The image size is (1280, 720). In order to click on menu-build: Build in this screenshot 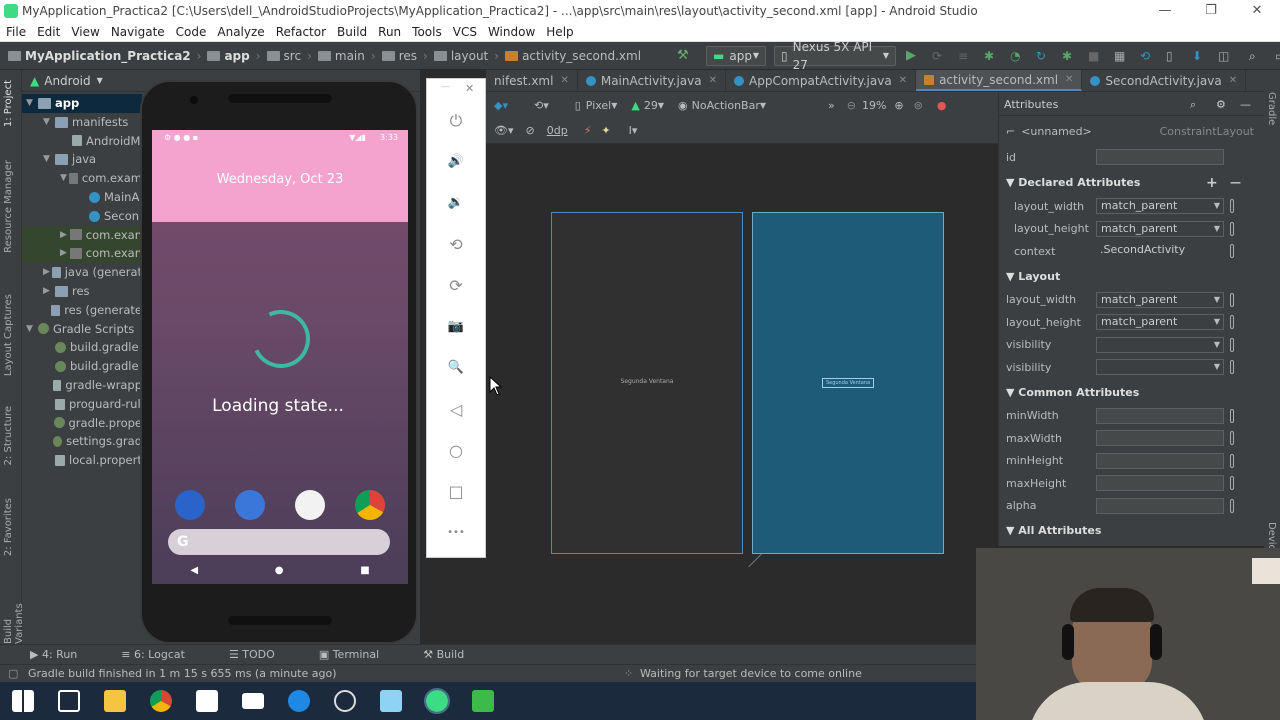, I will do `click(352, 31)`.